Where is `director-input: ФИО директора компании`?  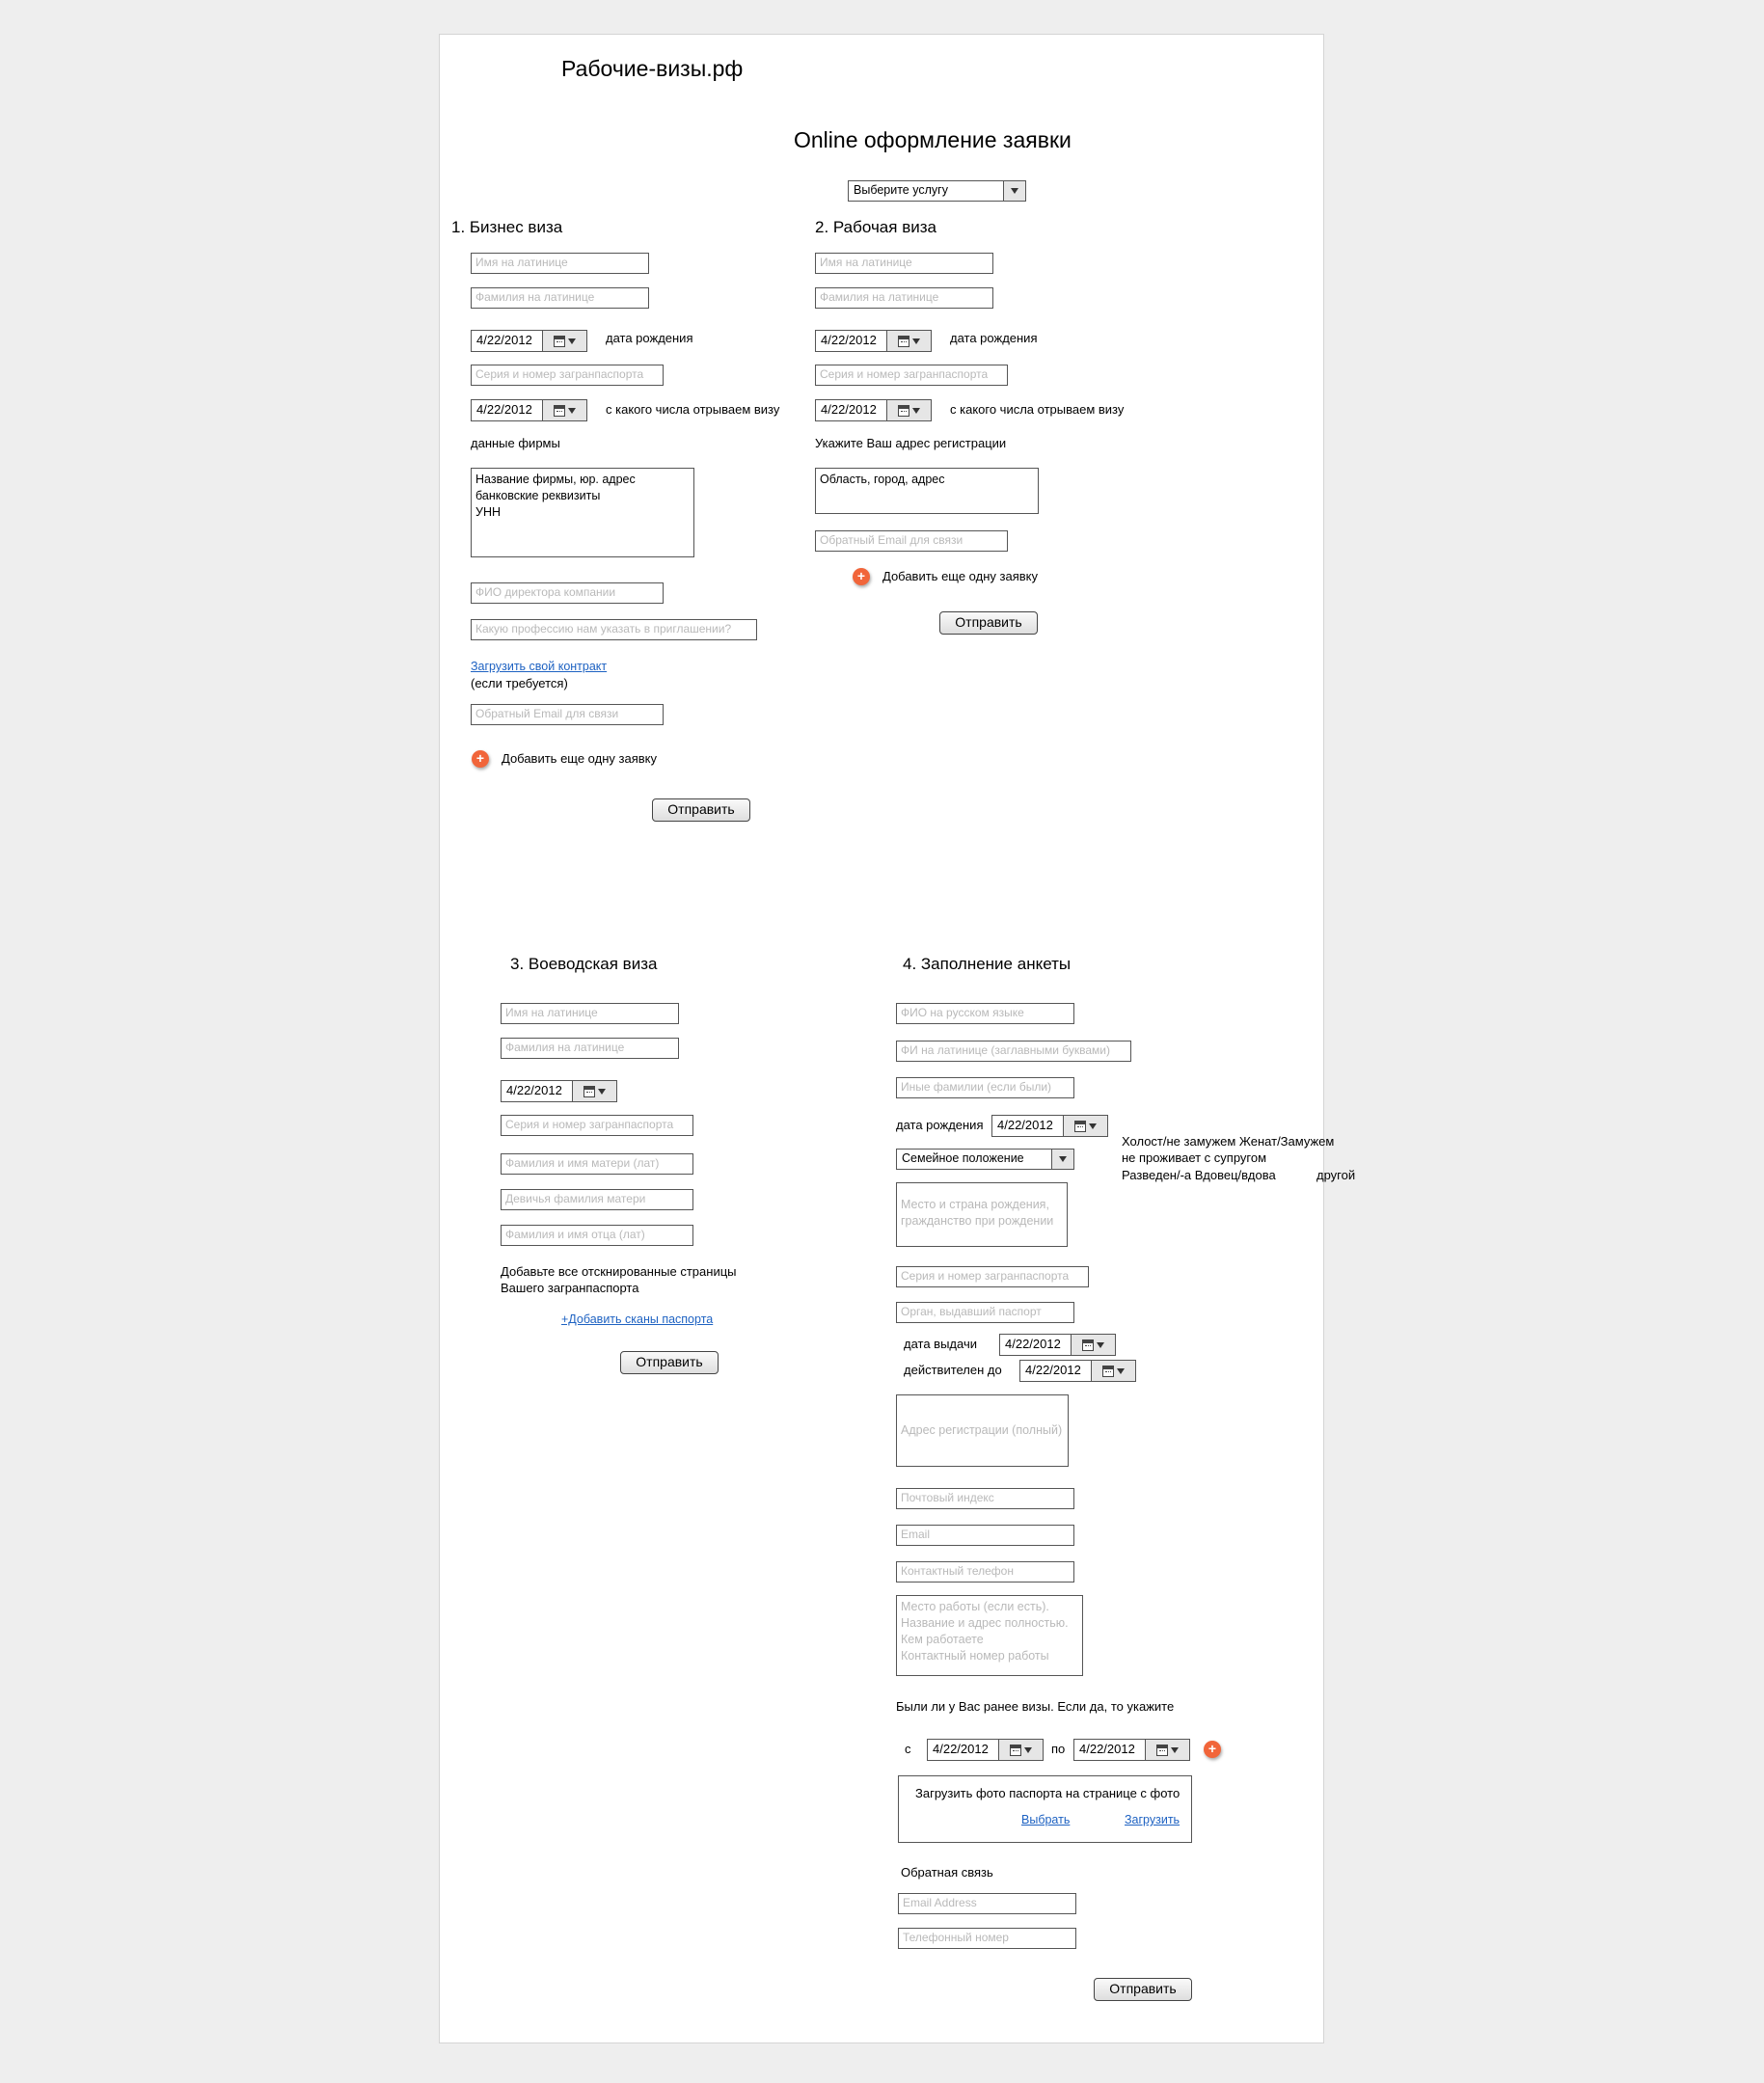 director-input: ФИО директора компании is located at coordinates (567, 593).